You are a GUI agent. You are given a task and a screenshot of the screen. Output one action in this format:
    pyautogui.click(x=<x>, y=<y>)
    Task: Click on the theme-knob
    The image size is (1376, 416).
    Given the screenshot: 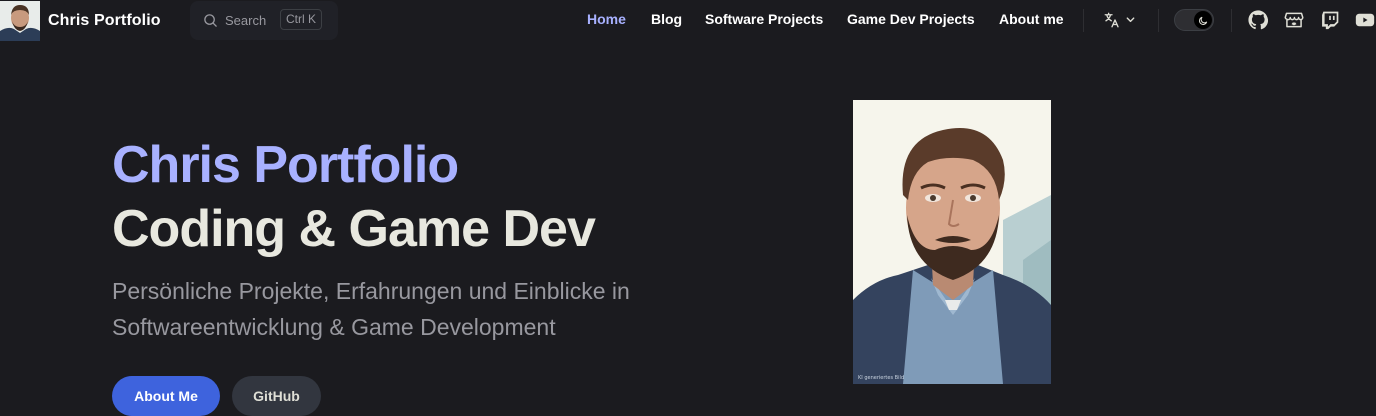 What is the action you would take?
    pyautogui.click(x=1203, y=20)
    